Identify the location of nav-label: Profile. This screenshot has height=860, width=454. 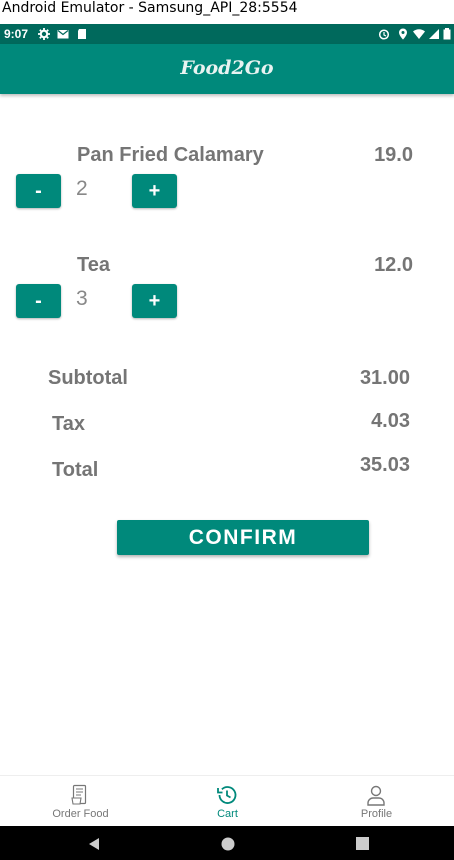
(376, 814).